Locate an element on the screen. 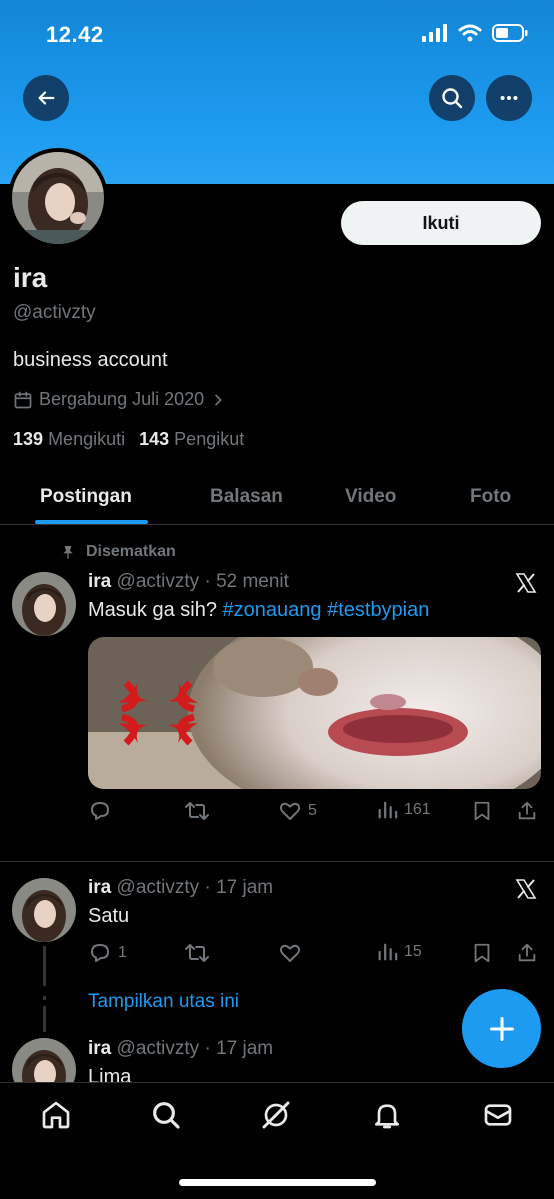 The height and width of the screenshot is (1199, 554). calendar-icon is located at coordinates (23, 399).